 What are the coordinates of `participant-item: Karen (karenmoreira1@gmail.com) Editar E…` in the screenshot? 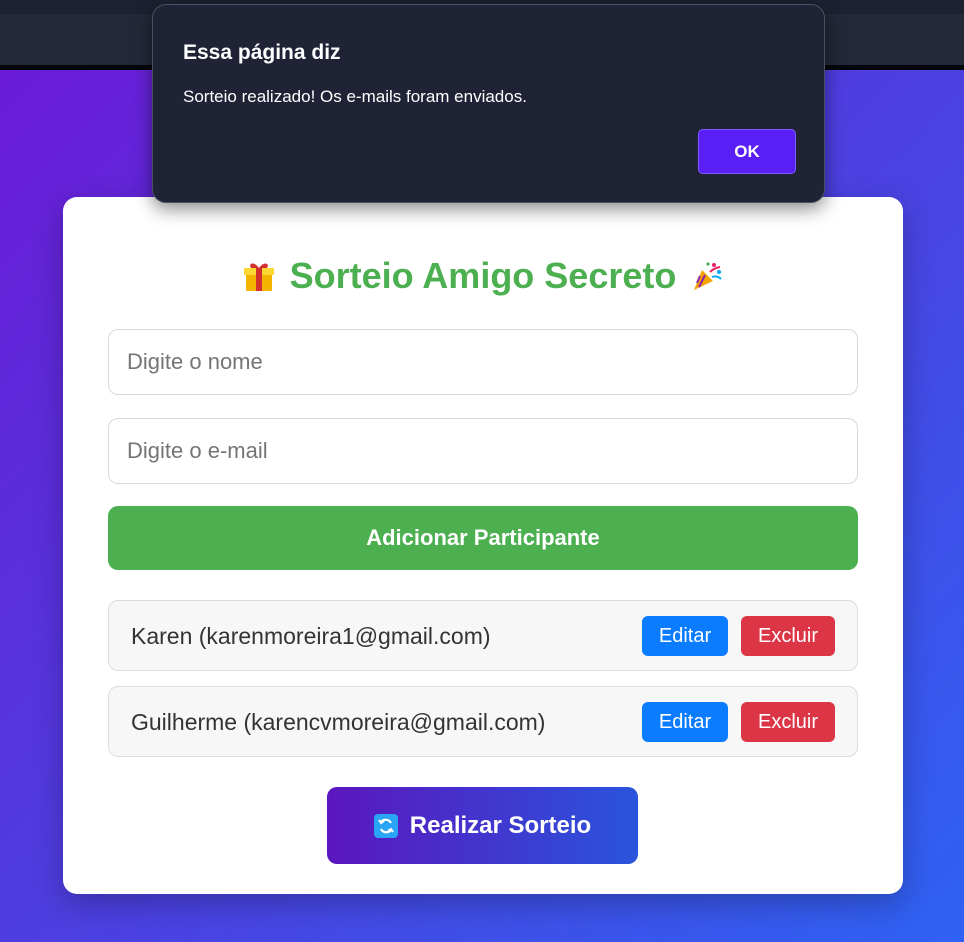 It's located at (483, 635).